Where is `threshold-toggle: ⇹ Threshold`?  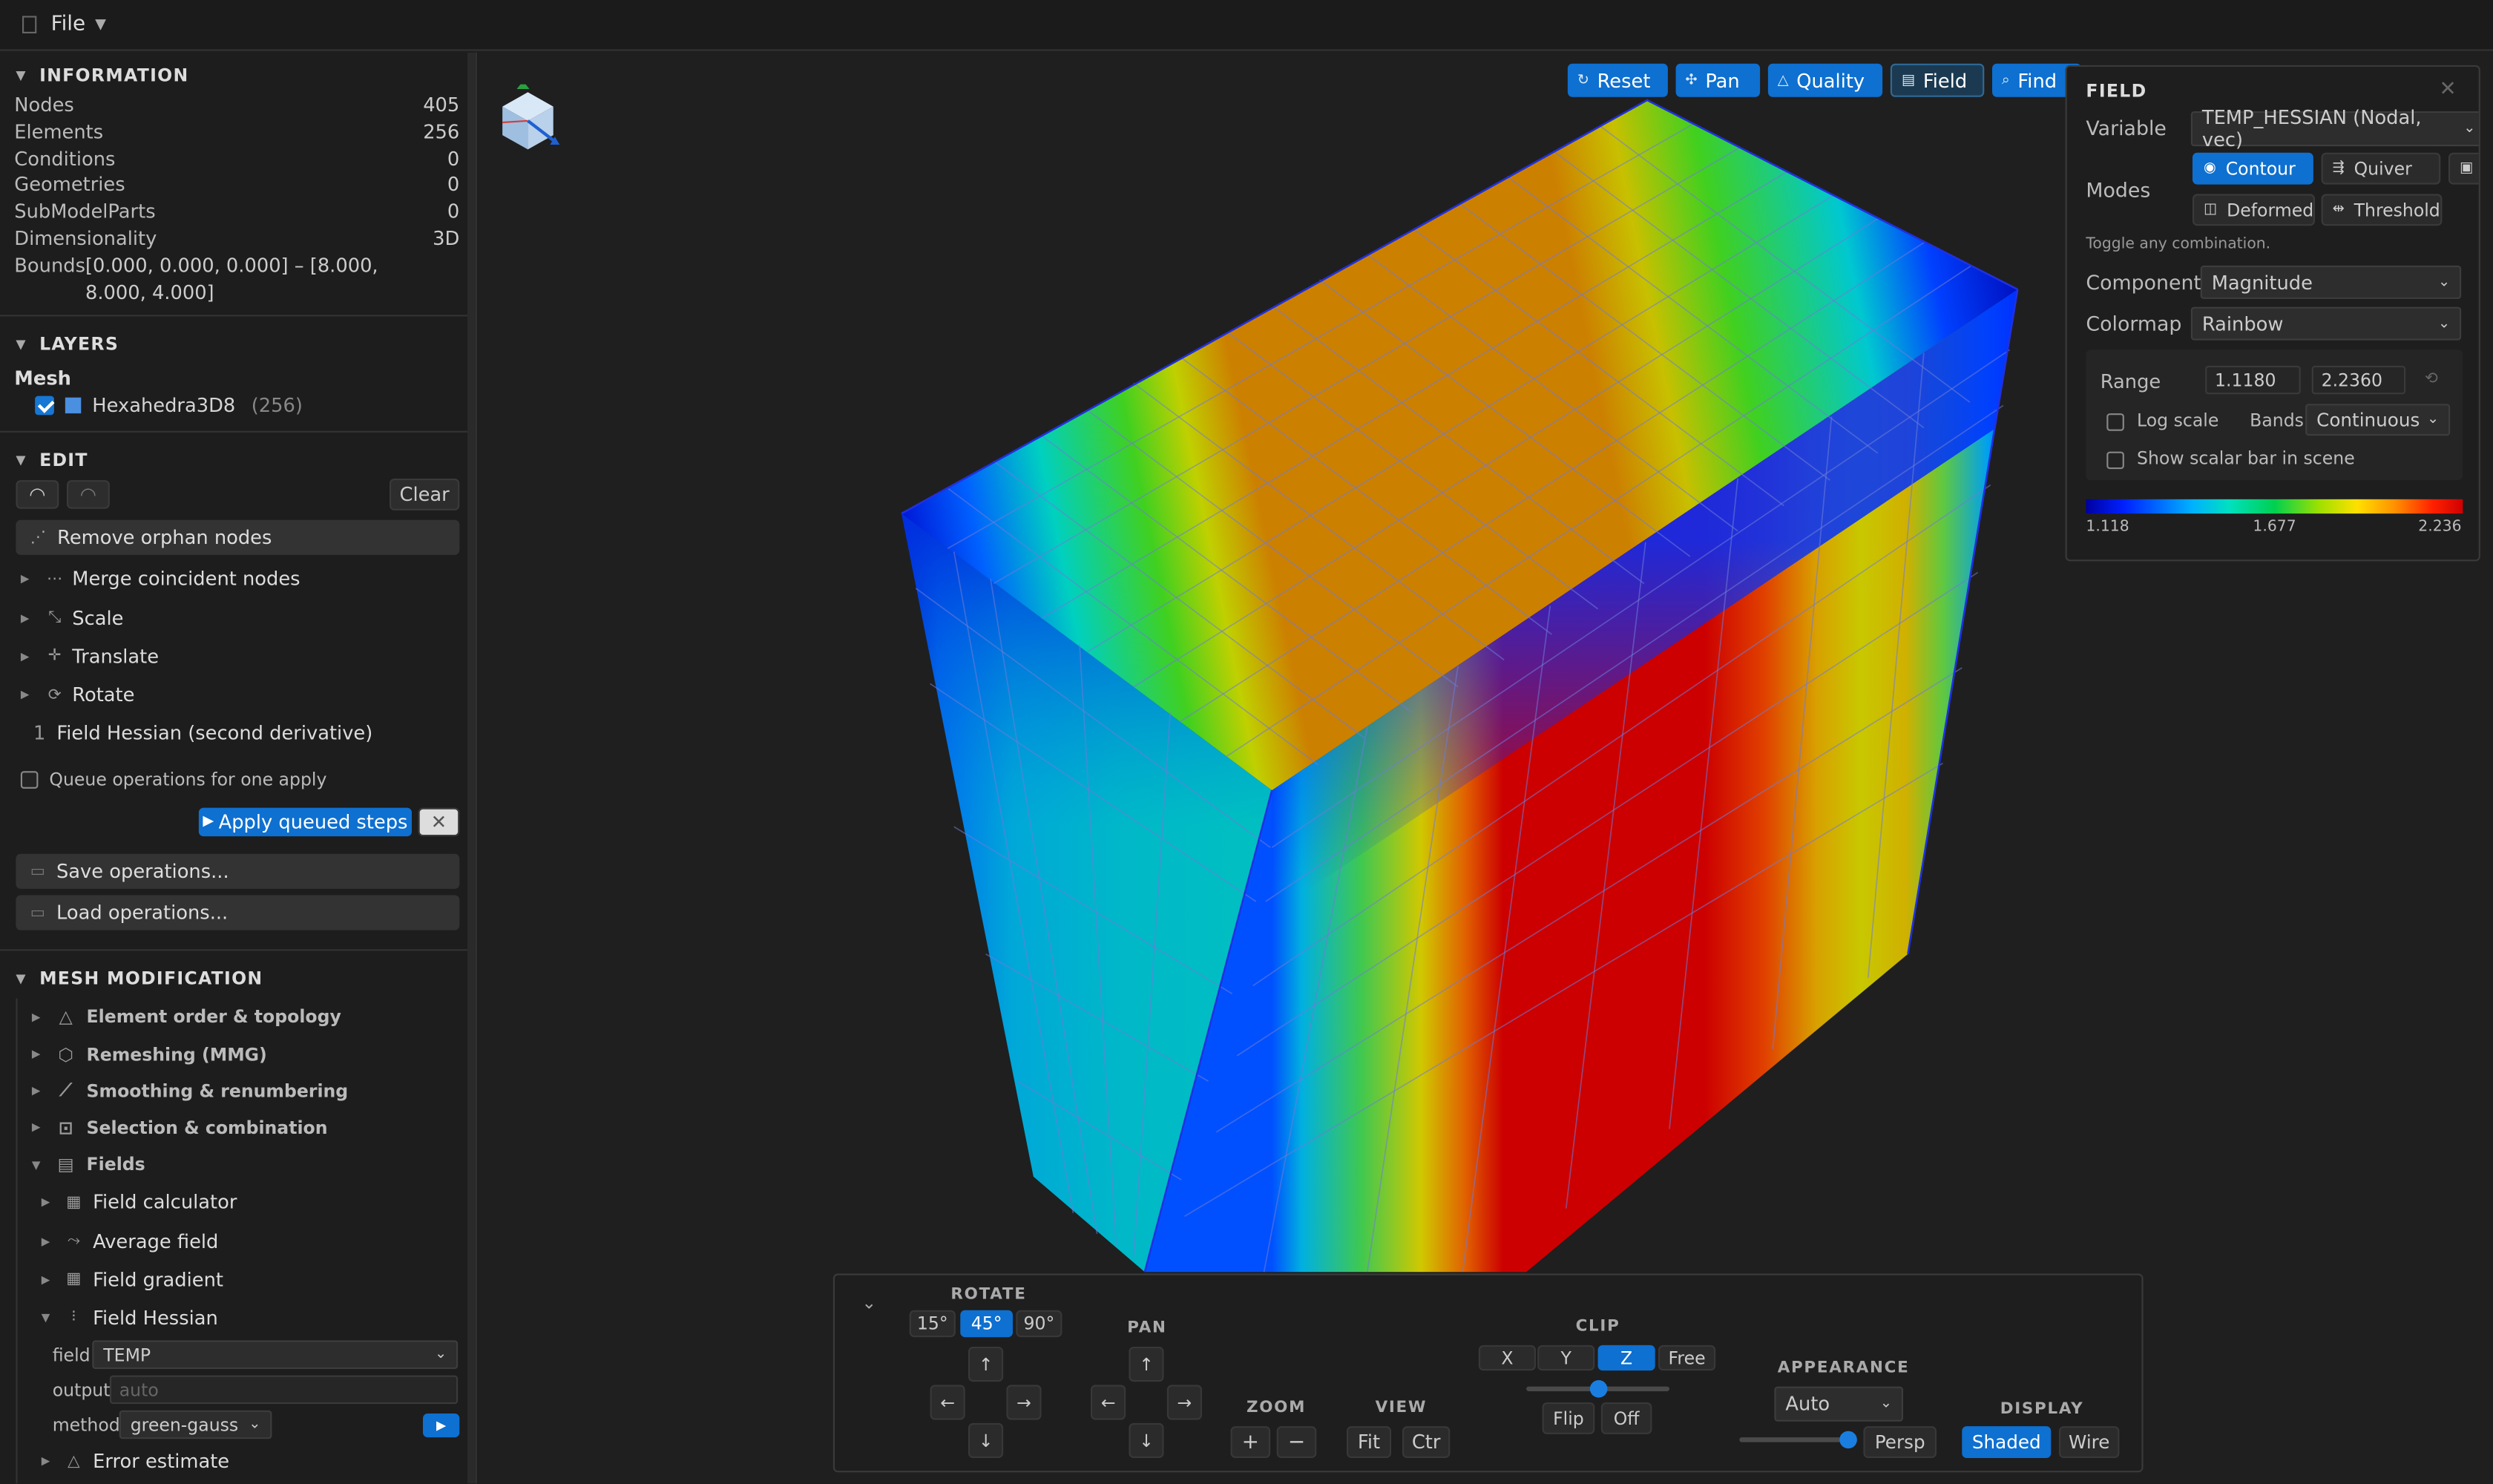 threshold-toggle: ⇹ Threshold is located at coordinates (2382, 210).